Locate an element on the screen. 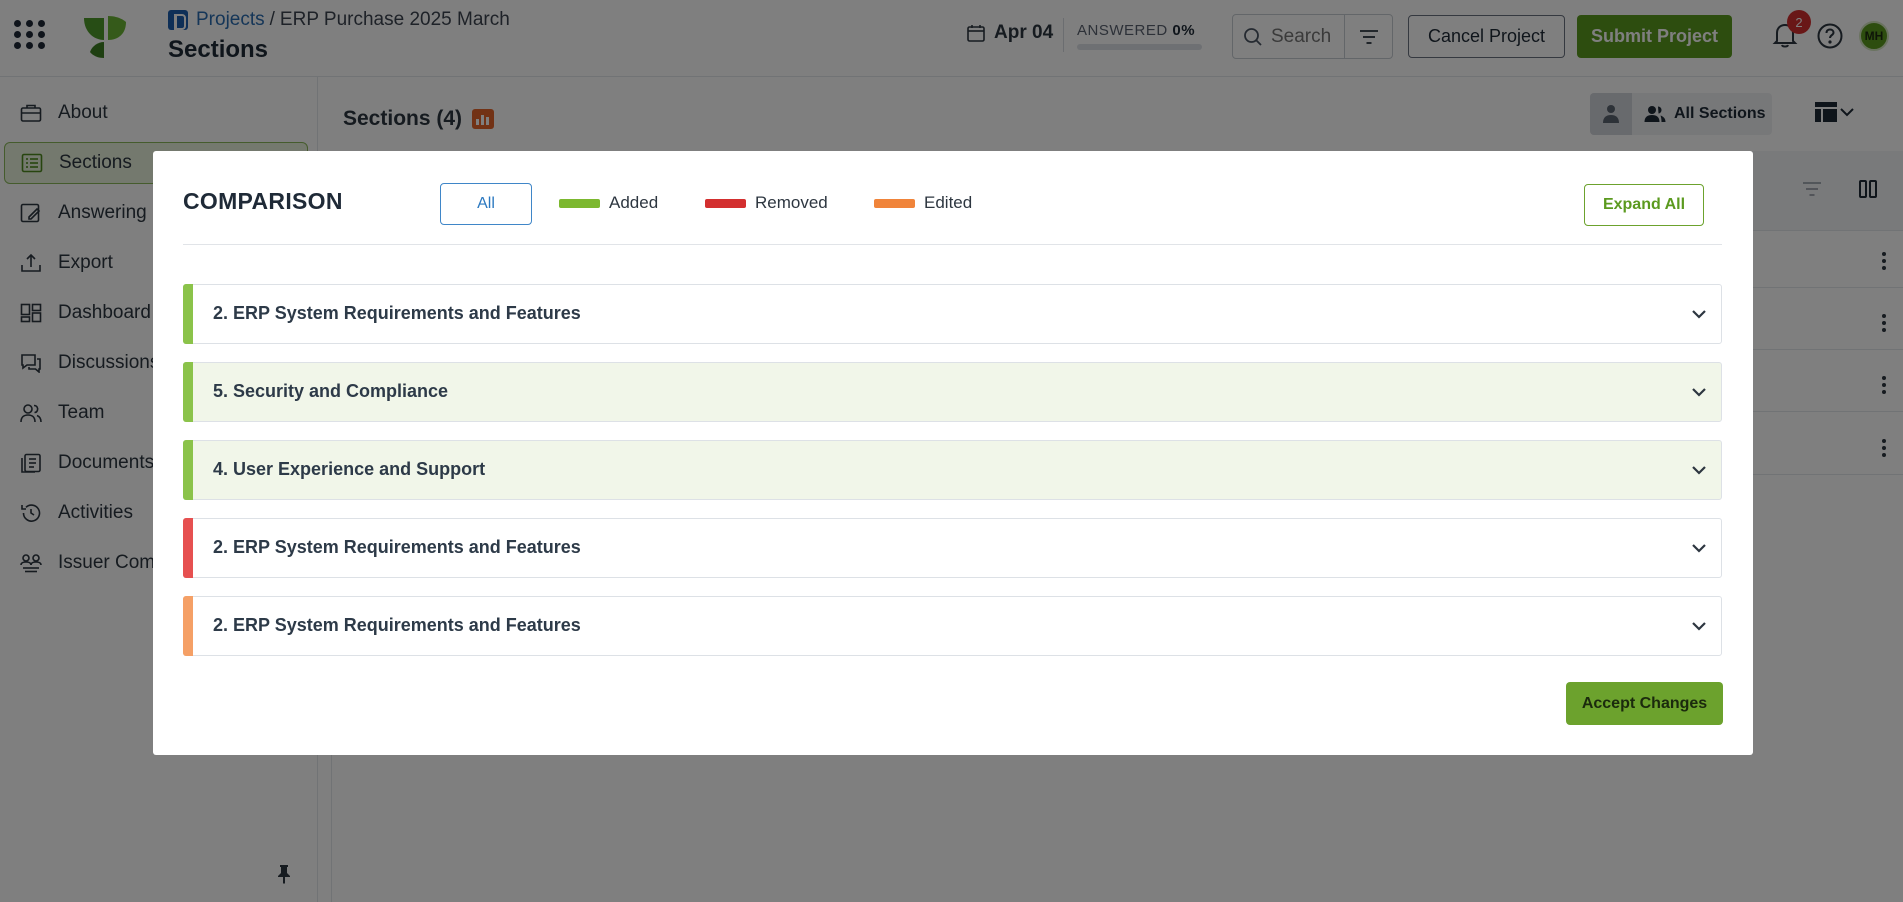  removed-swatch is located at coordinates (725, 203).